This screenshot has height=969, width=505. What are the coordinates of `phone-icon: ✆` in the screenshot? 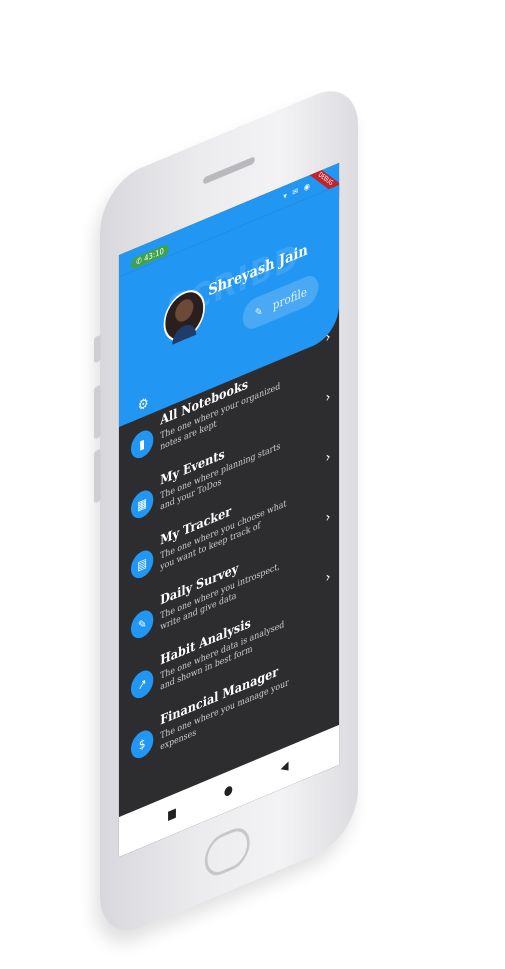 It's located at (139, 261).